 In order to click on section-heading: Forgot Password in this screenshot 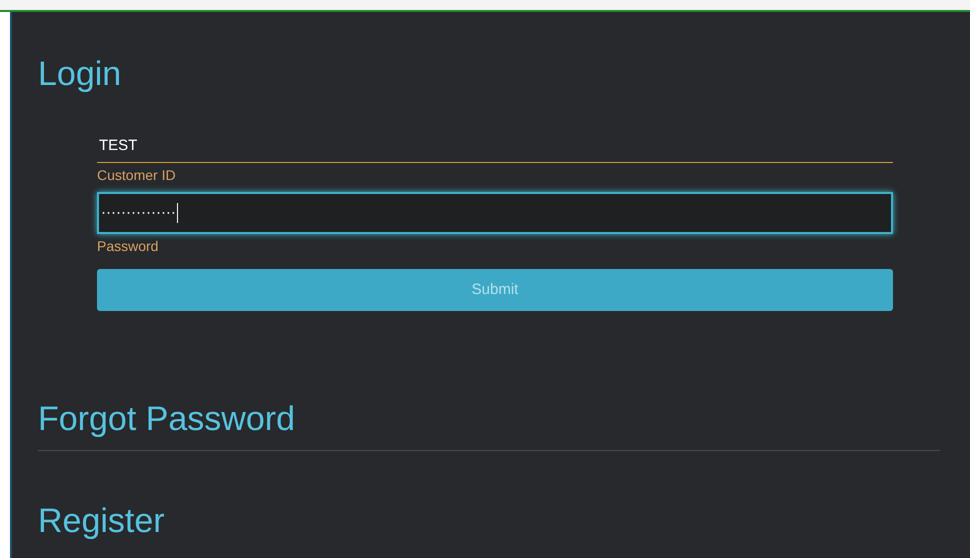, I will do `click(166, 419)`.